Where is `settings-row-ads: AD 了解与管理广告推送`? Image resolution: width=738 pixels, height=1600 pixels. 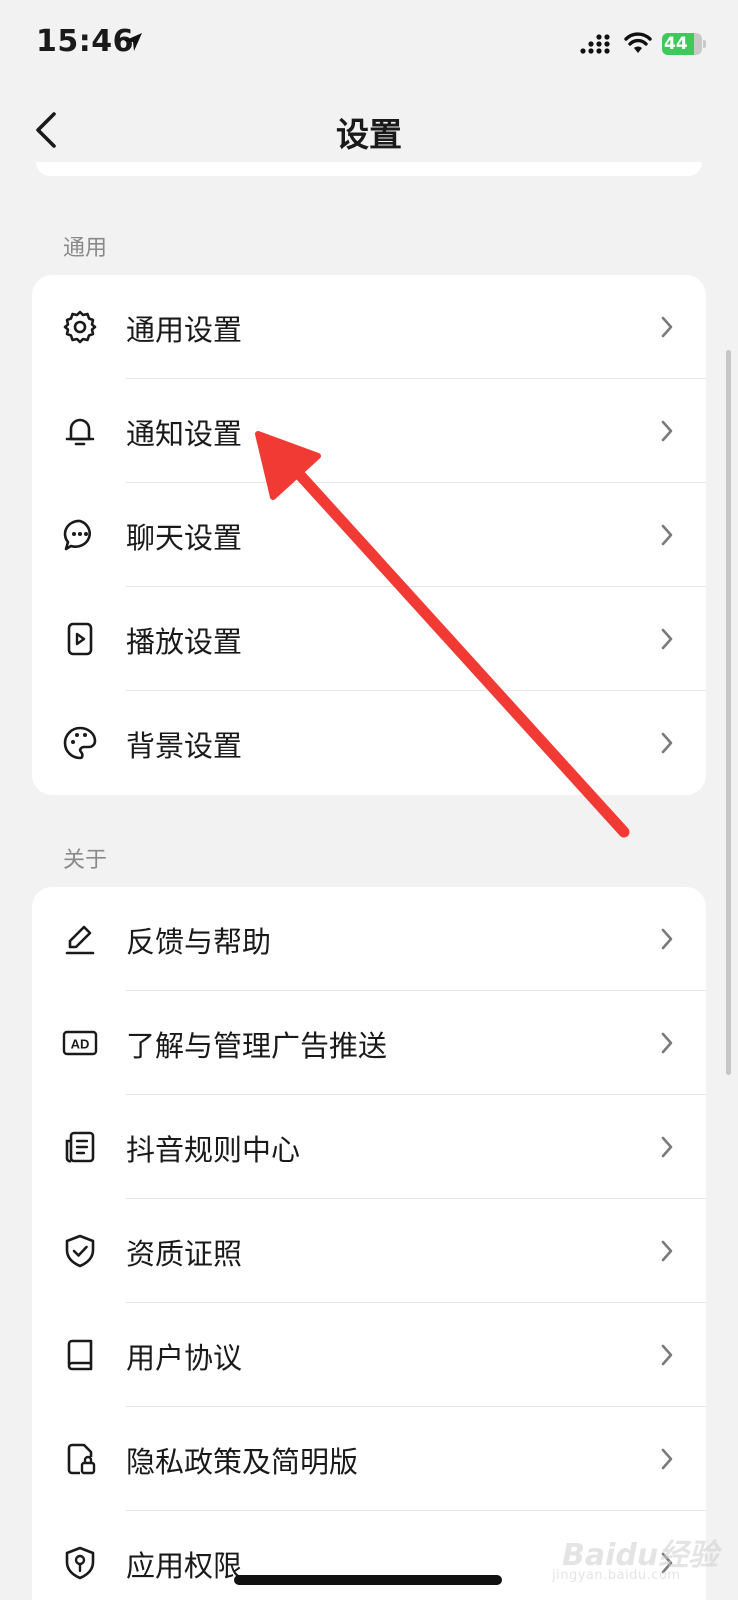 settings-row-ads: AD 了解与管理广告推送 is located at coordinates (369, 1043).